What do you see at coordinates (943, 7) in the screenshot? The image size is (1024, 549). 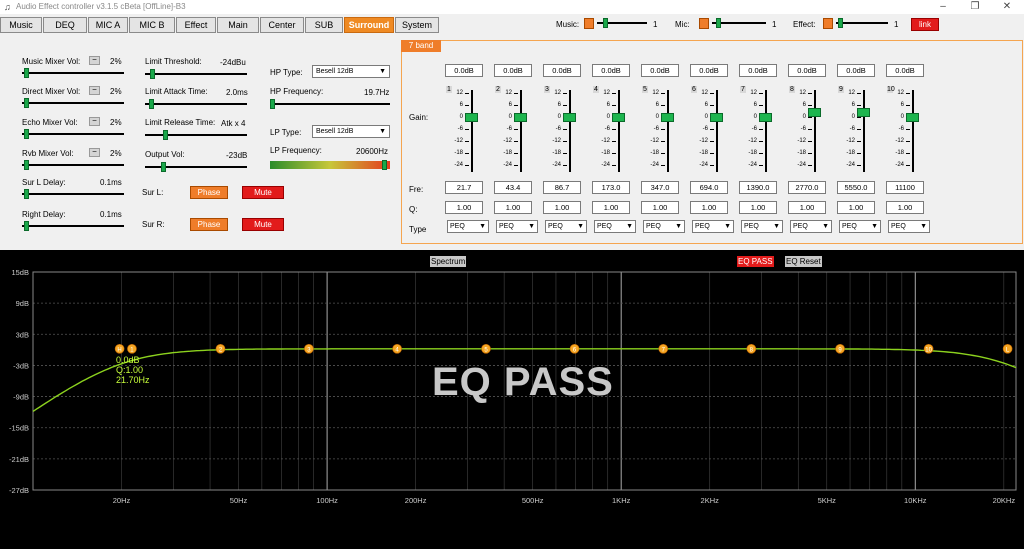 I see `minimize-icon: –` at bounding box center [943, 7].